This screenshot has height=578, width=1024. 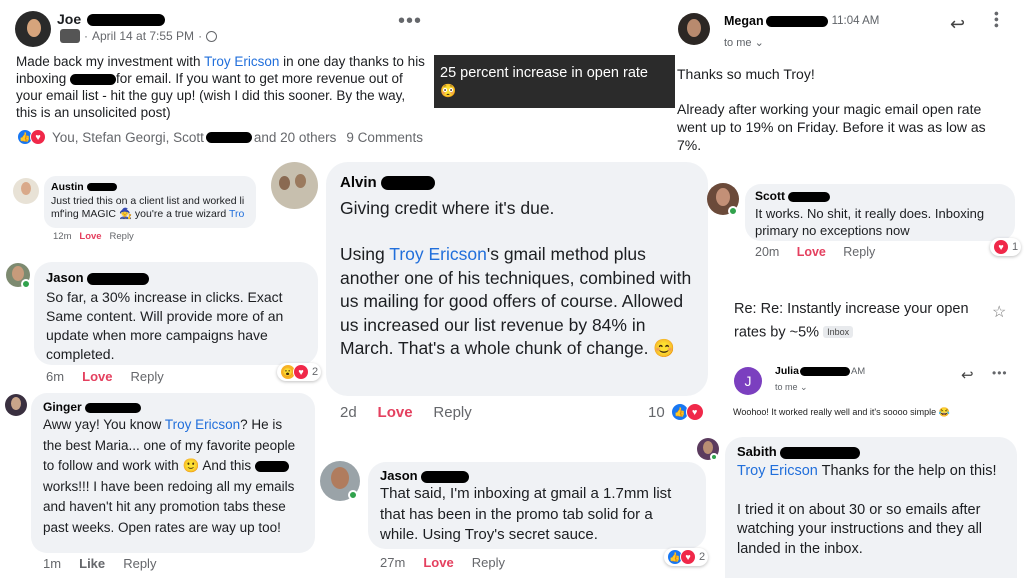 What do you see at coordinates (16, 405) in the screenshot?
I see `ginger-avatar` at bounding box center [16, 405].